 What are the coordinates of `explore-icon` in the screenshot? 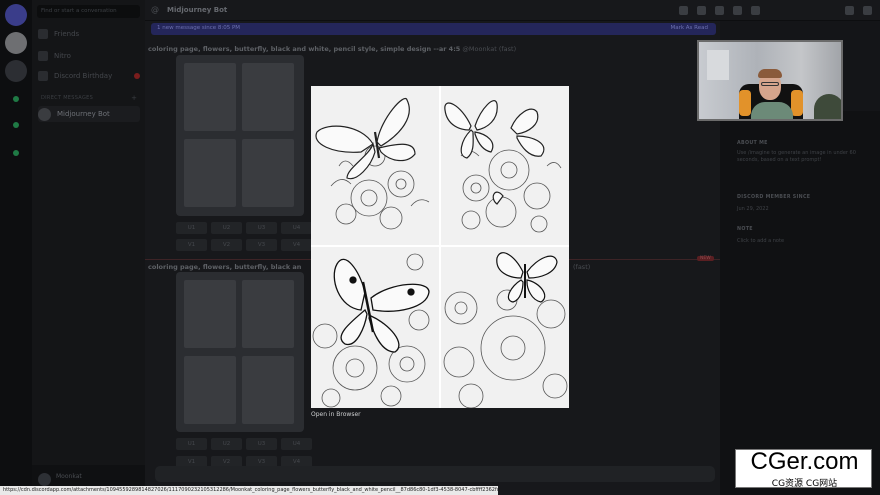 It's located at (16, 125).